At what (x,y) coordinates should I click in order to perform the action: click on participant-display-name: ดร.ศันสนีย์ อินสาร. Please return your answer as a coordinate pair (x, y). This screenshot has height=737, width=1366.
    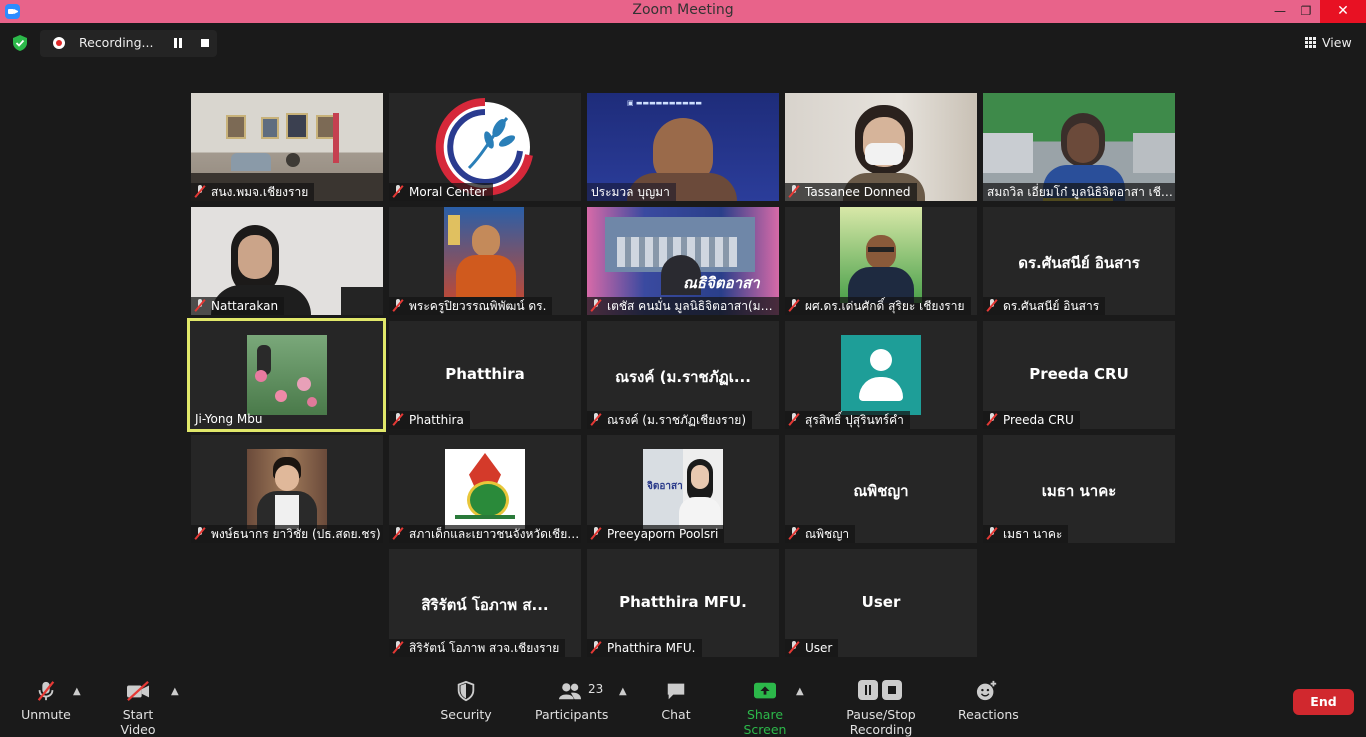
    Looking at the image, I should click on (1079, 263).